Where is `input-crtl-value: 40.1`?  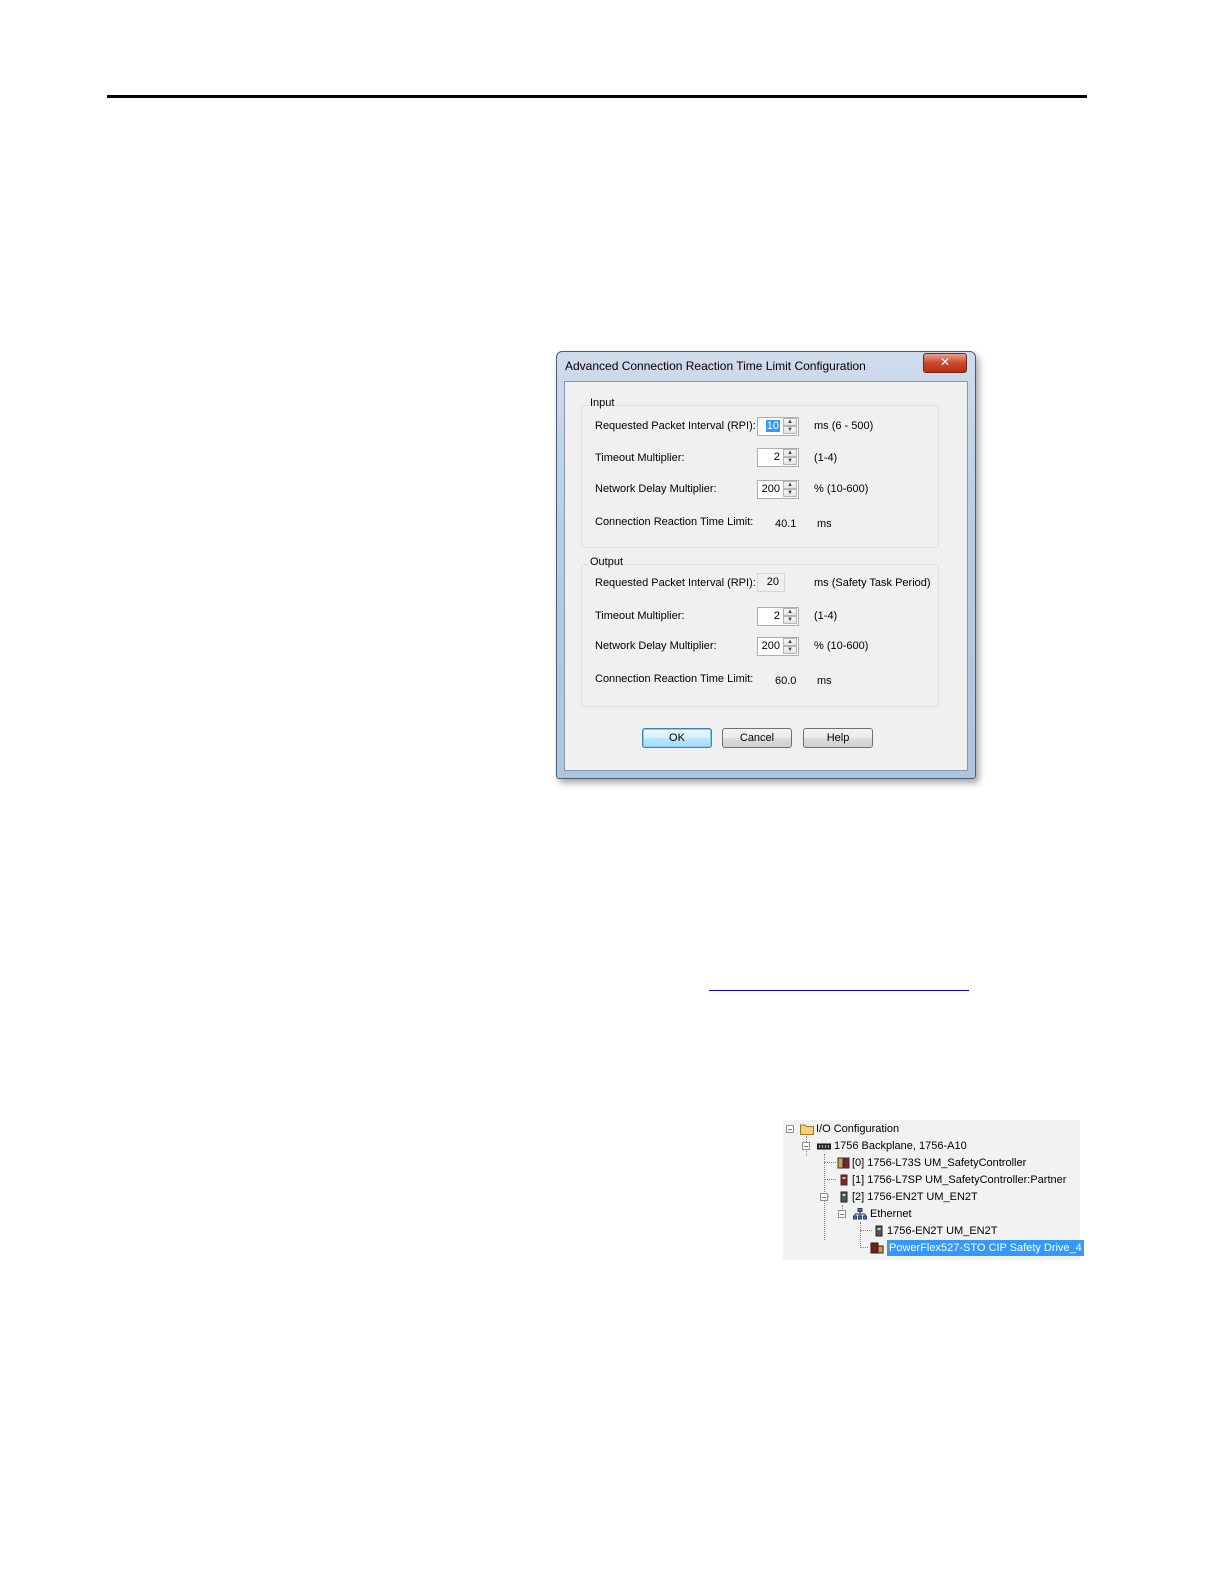 input-crtl-value: 40.1 is located at coordinates (786, 524).